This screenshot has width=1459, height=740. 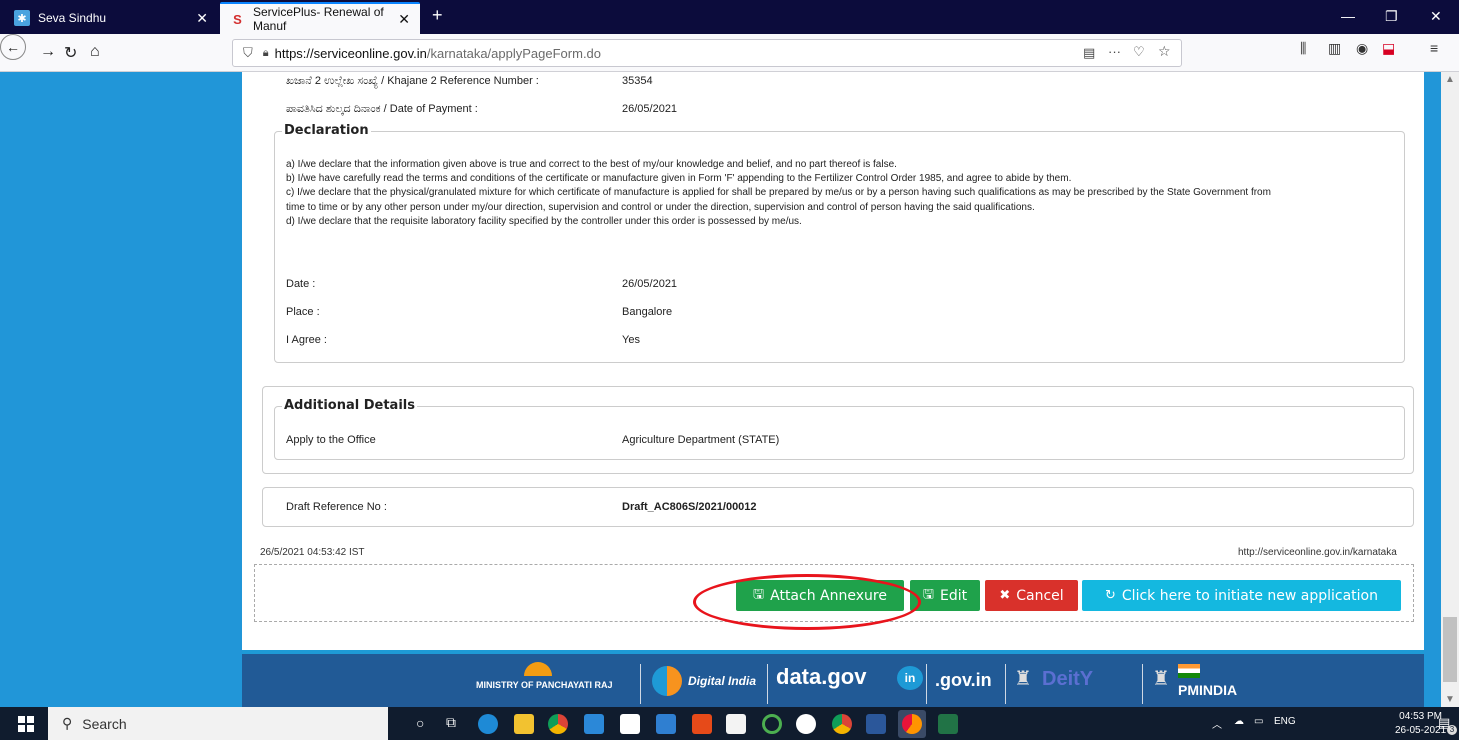 I want to click on restore-icon: ❐, so click(x=1391, y=16).